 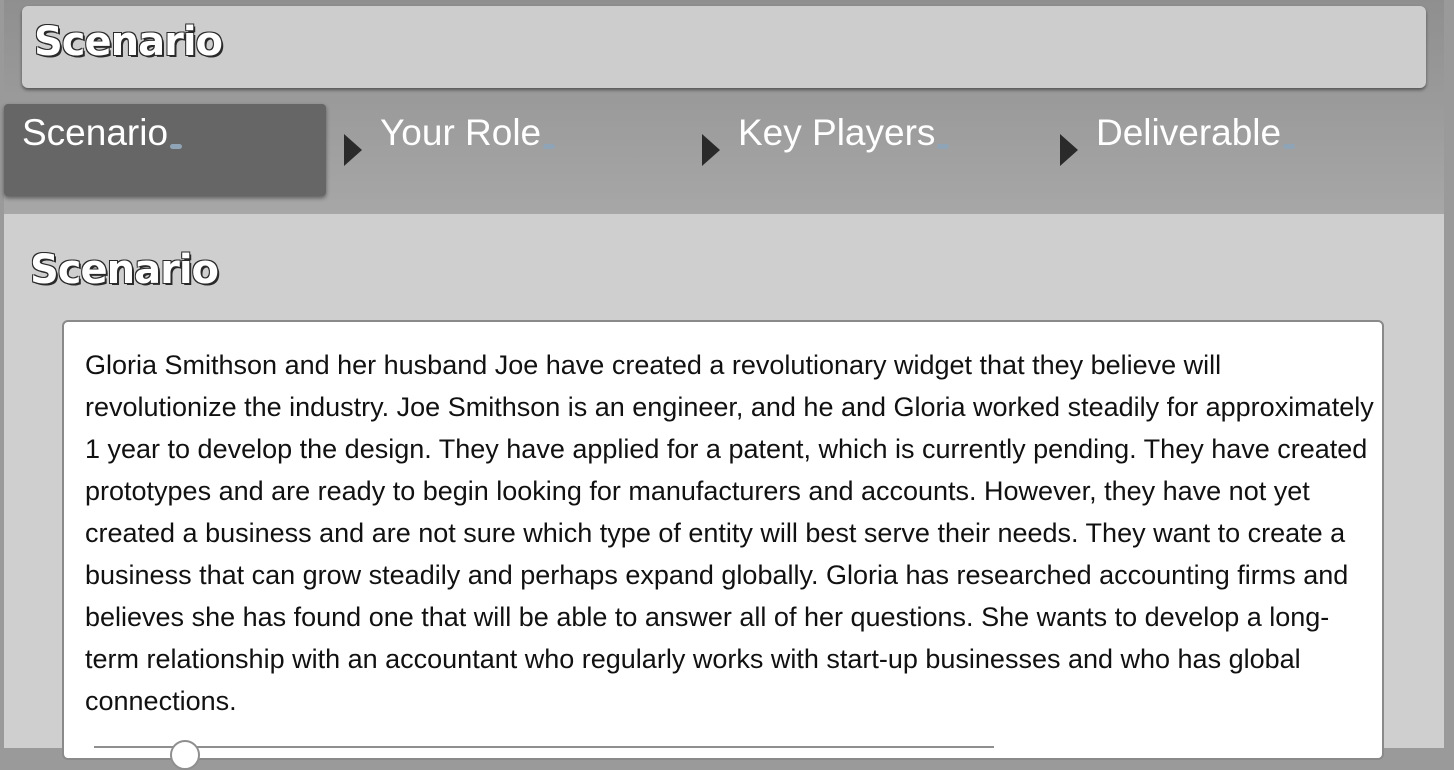 I want to click on slider-handle, so click(x=185, y=755).